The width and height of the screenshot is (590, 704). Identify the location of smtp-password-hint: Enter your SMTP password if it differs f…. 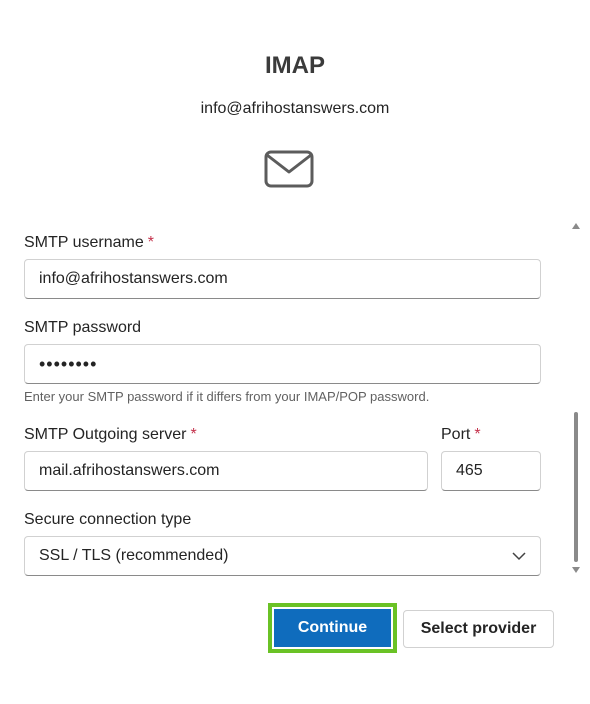
(227, 396).